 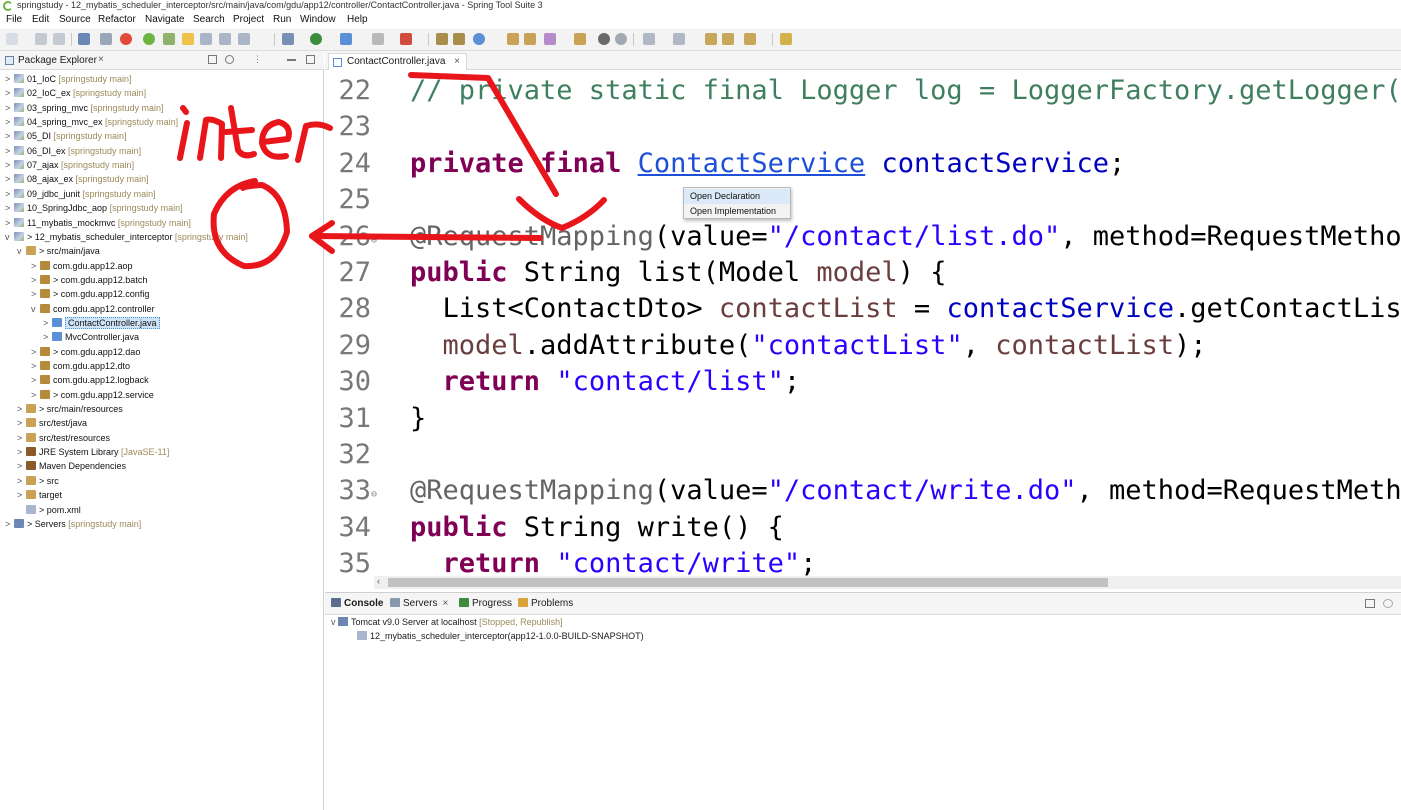 What do you see at coordinates (570, 561) in the screenshot?
I see `code-line: 35 return "contact/write";` at bounding box center [570, 561].